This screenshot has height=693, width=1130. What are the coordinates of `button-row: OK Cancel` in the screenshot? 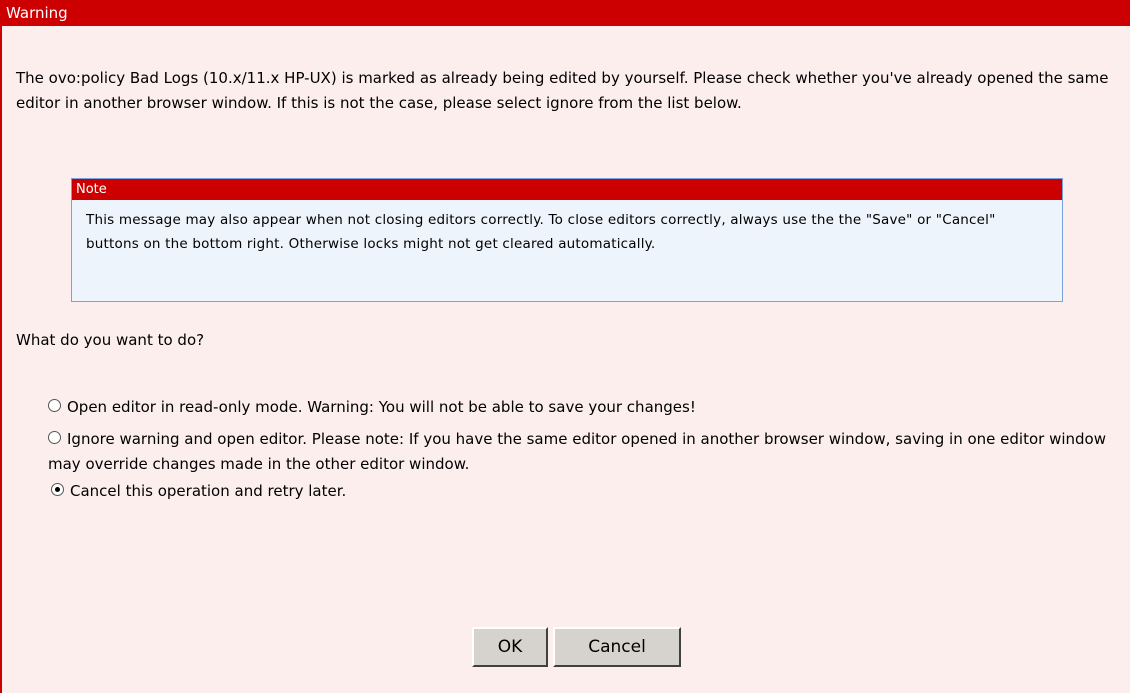 It's located at (579, 647).